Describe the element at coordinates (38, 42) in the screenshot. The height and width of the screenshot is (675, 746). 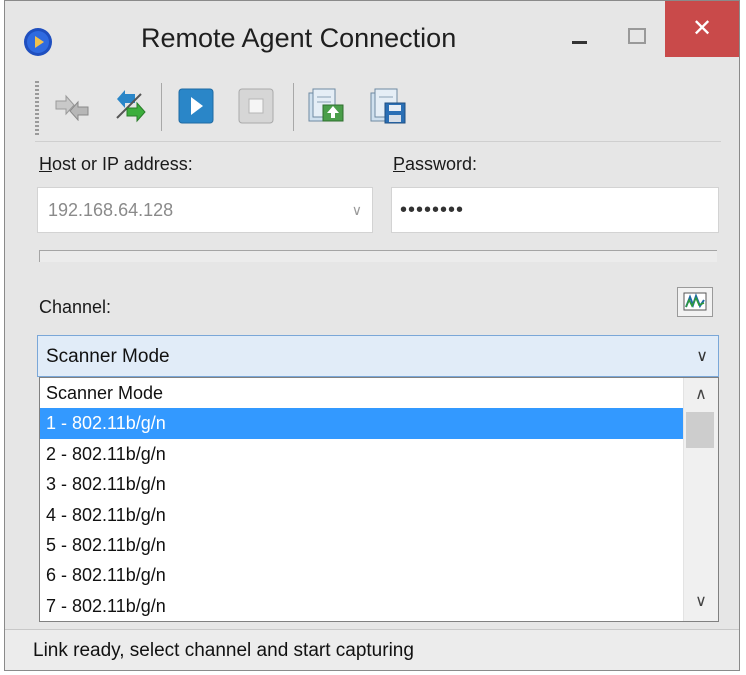
I see `app-icon` at that location.